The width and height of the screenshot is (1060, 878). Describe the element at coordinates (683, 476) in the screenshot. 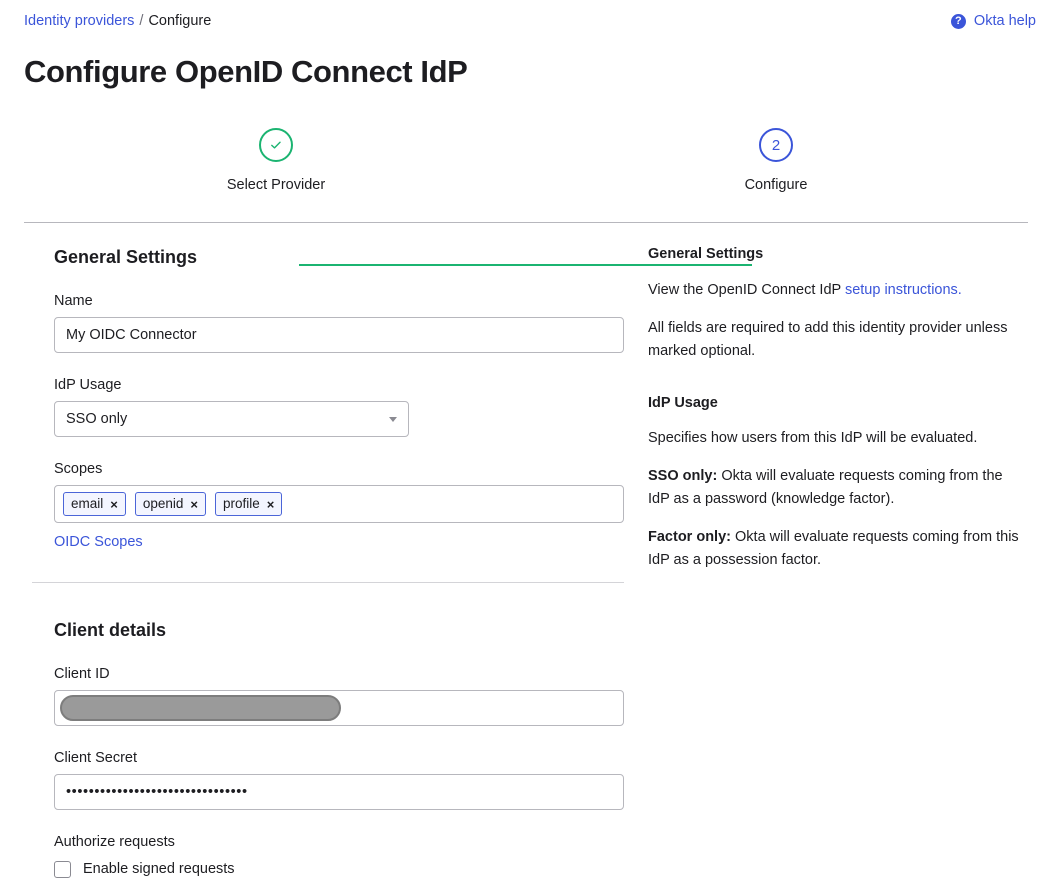

I see `help-sso-only-term: SSO only:` at that location.